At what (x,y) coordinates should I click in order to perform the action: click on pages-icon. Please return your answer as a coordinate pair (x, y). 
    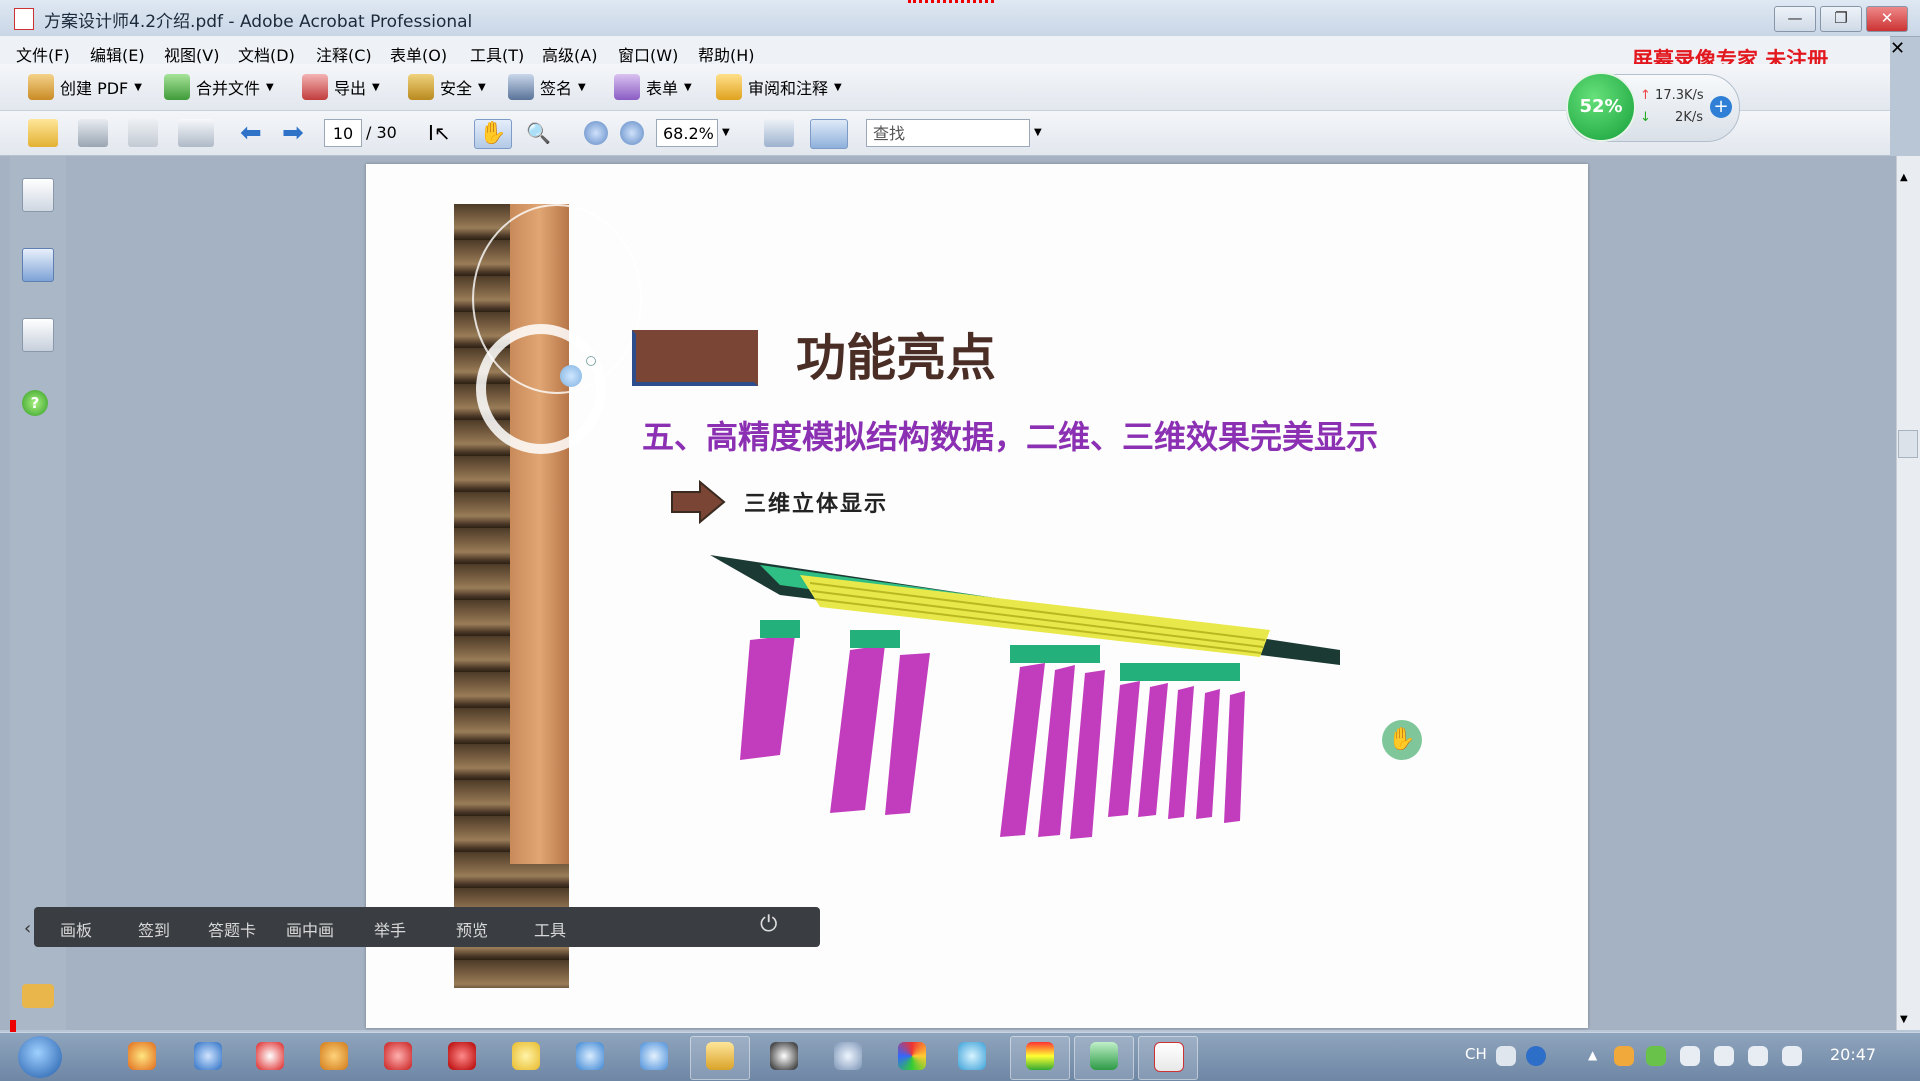
    Looking at the image, I should click on (38, 195).